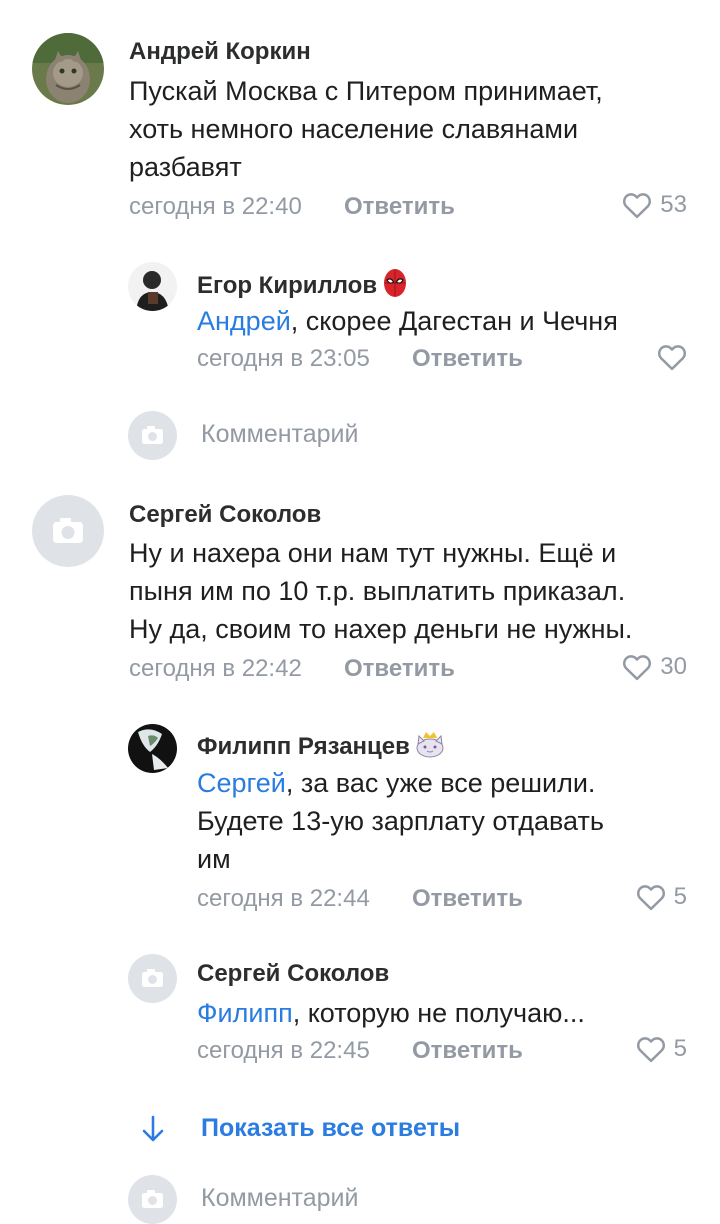 The height and width of the screenshot is (1224, 720). I want to click on arrow-down-icon, so click(153, 1129).